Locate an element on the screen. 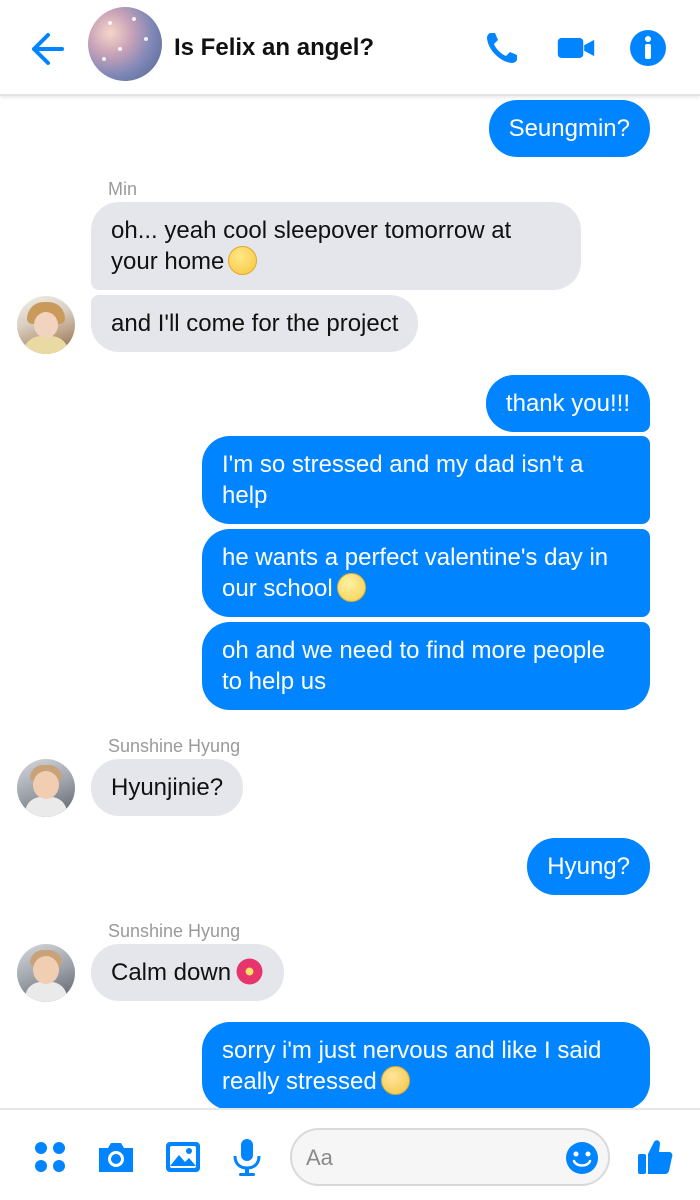 The width and height of the screenshot is (700, 1200). avatar-min is located at coordinates (46, 325).